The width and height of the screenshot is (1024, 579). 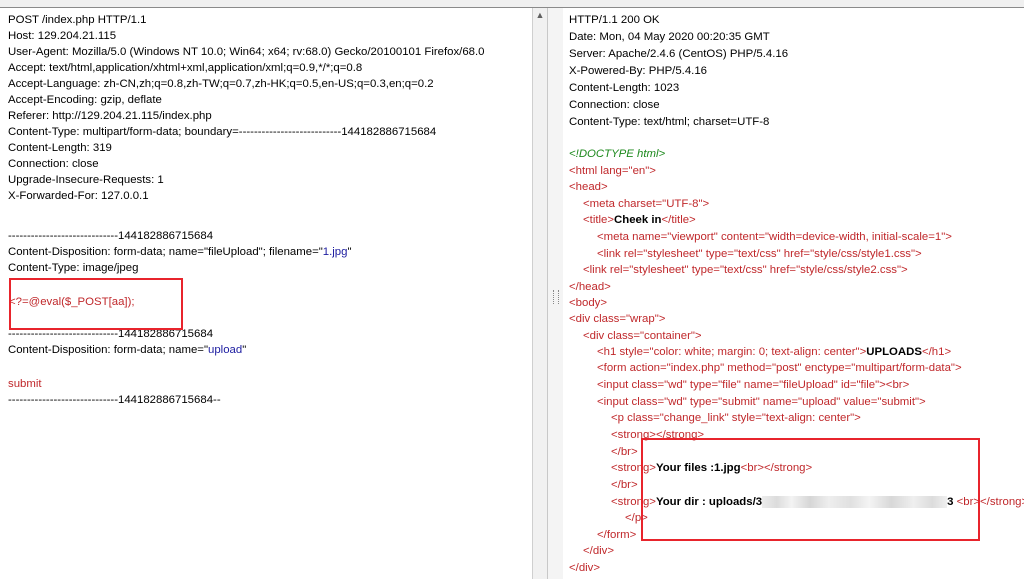 I want to click on header-upgrade-insecure: Upgrade-Insecure-Requests: 1, so click(x=86, y=180).